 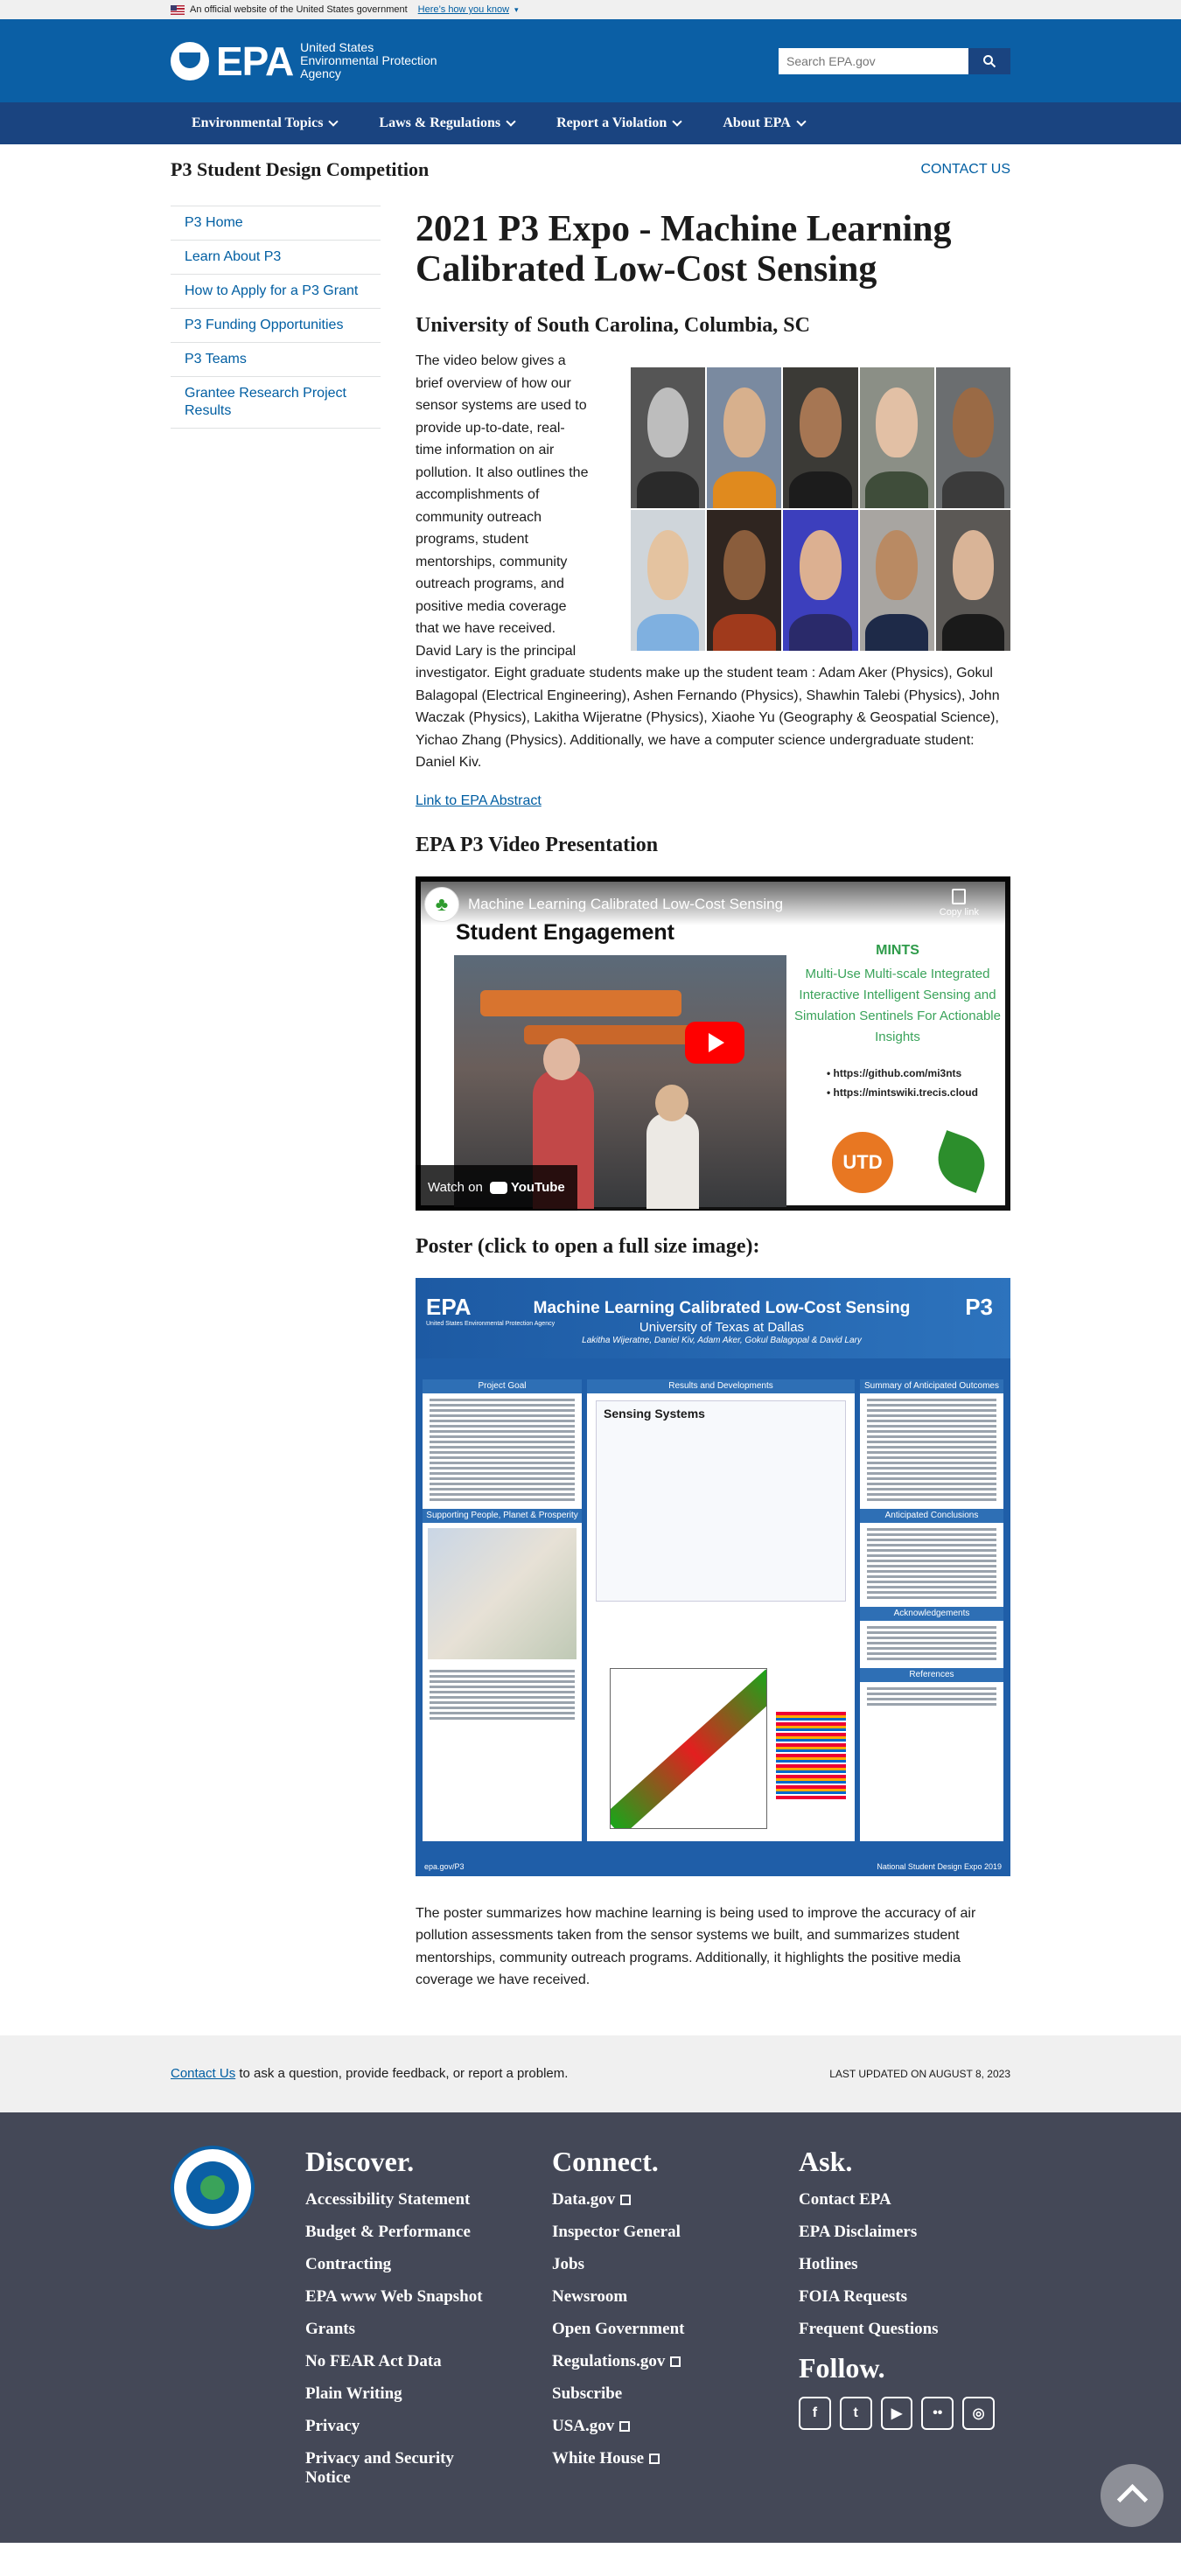 What do you see at coordinates (583, 2425) in the screenshot?
I see `footer-link-label: USA.gov` at bounding box center [583, 2425].